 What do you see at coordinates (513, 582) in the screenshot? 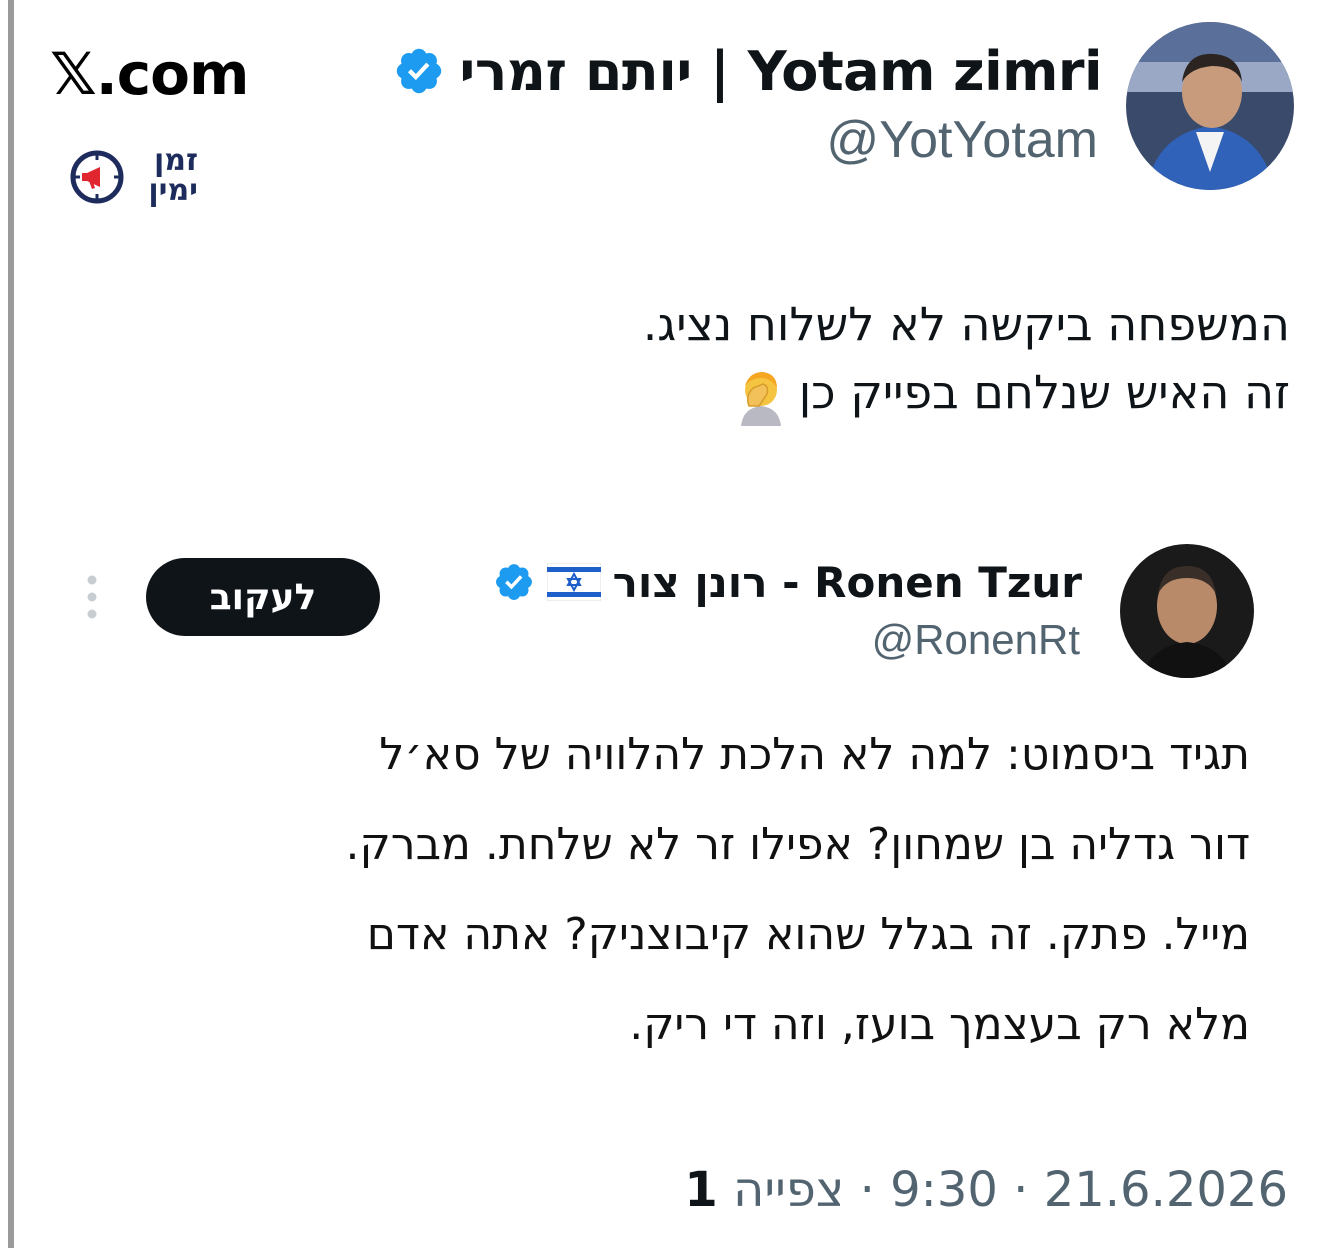
I see `quoted-verified-badge-icon` at bounding box center [513, 582].